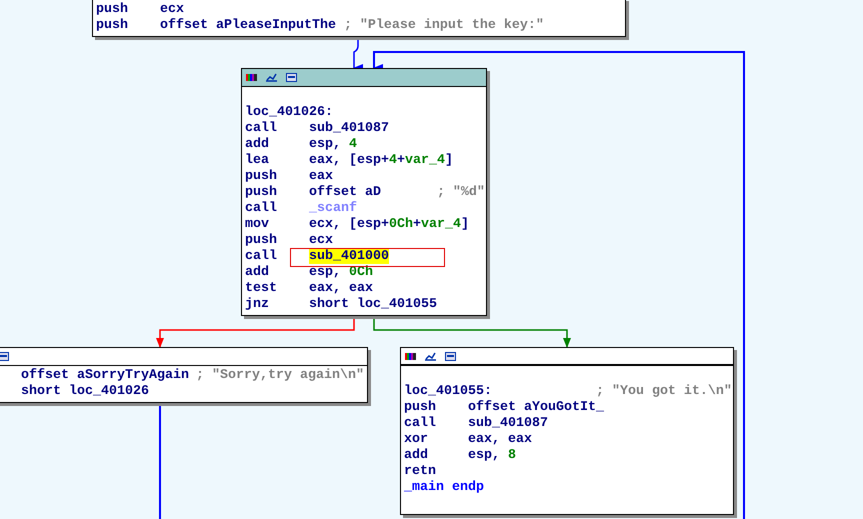 This screenshot has height=519, width=863. What do you see at coordinates (280, 376) in the screenshot?
I see `string-comment: ; "Sorry,try again\n"` at bounding box center [280, 376].